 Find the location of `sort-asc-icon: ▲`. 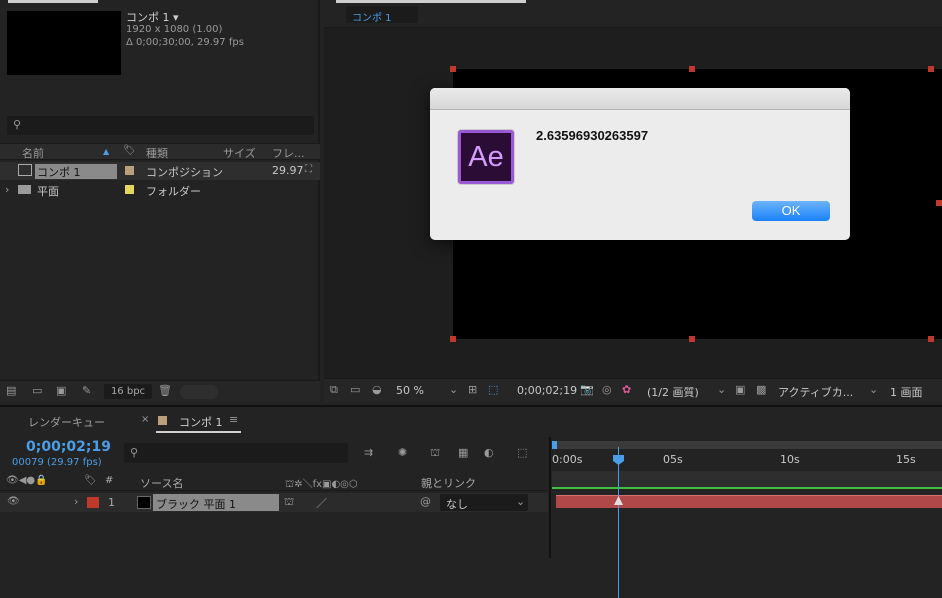

sort-asc-icon: ▲ is located at coordinates (106, 151).